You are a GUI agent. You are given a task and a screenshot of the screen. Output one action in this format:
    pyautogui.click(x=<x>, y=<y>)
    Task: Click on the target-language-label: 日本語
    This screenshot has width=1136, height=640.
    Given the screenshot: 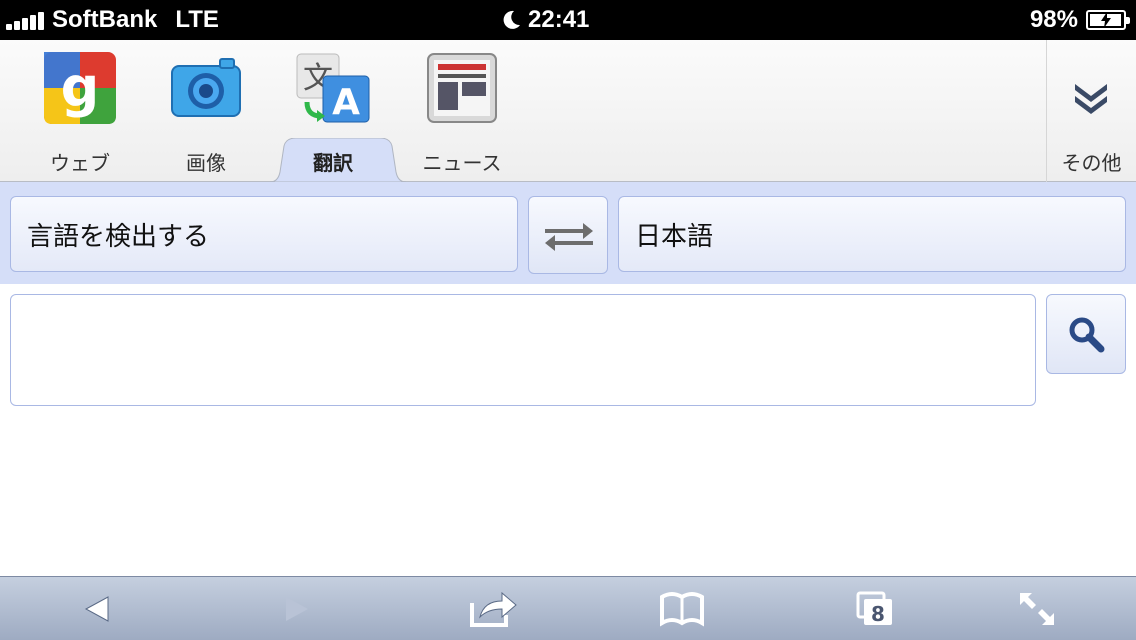 What is the action you would take?
    pyautogui.click(x=674, y=236)
    